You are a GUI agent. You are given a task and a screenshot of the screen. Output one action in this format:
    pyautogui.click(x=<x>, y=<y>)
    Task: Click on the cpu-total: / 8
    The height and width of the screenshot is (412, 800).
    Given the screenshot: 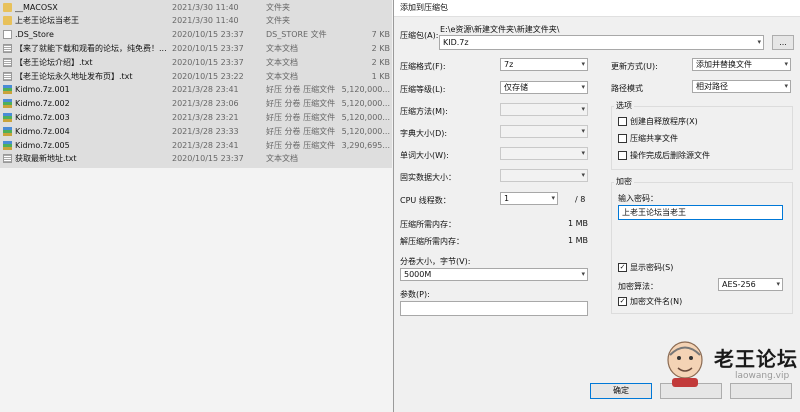 What is the action you would take?
    pyautogui.click(x=580, y=199)
    